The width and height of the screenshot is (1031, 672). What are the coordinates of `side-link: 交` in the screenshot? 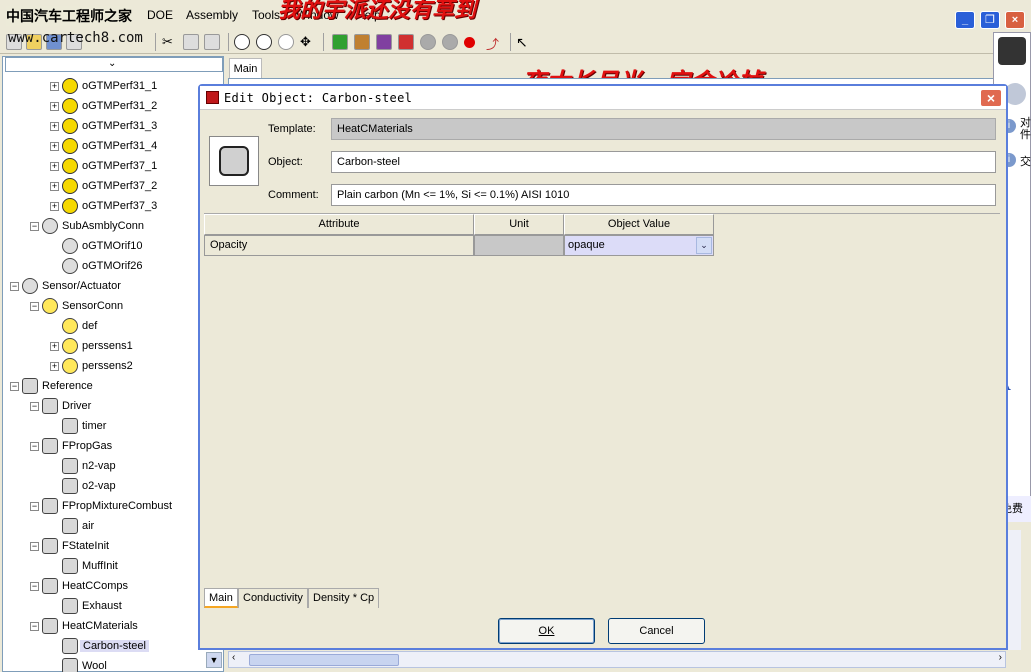 It's located at (1025, 161).